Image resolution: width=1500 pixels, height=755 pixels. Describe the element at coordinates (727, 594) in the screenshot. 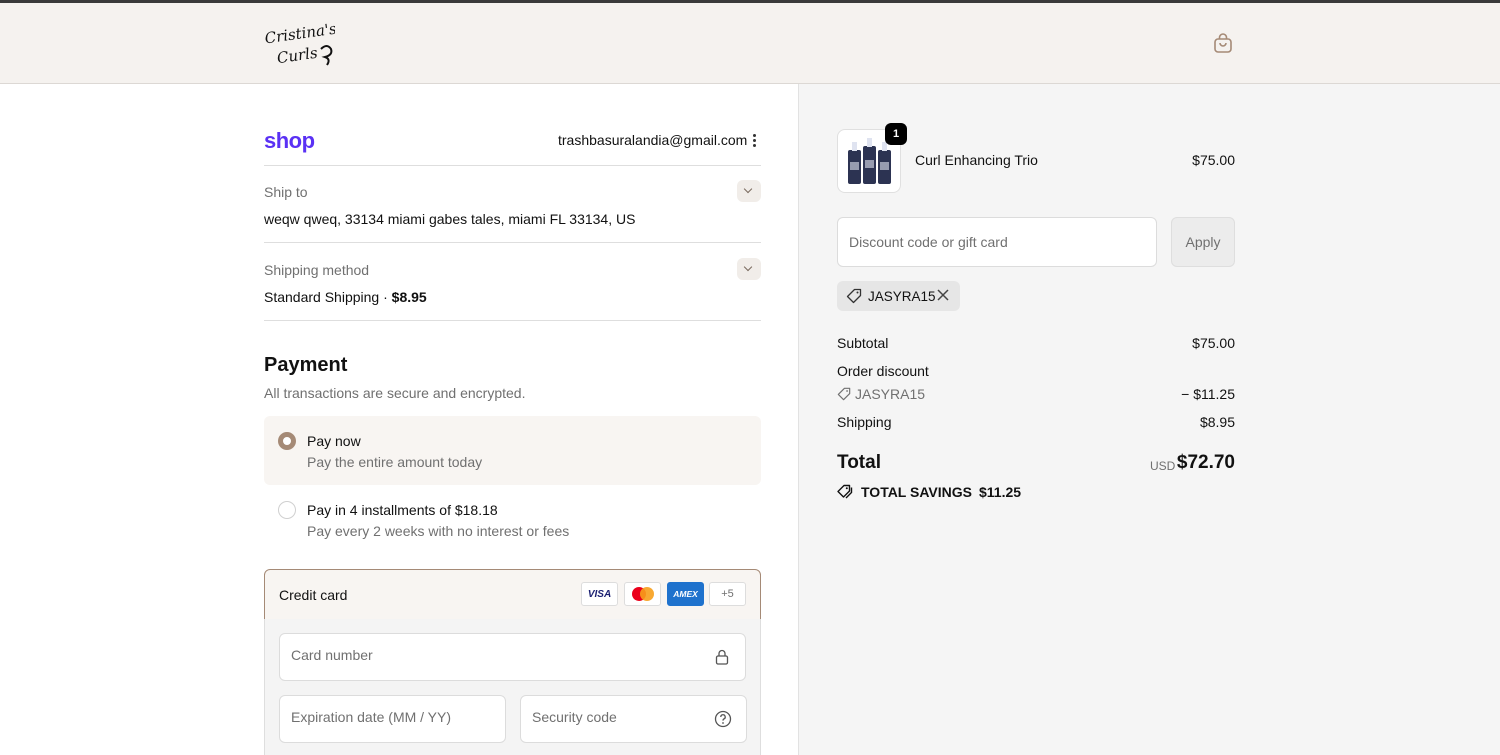

I see `more-cards-badge: +5` at that location.